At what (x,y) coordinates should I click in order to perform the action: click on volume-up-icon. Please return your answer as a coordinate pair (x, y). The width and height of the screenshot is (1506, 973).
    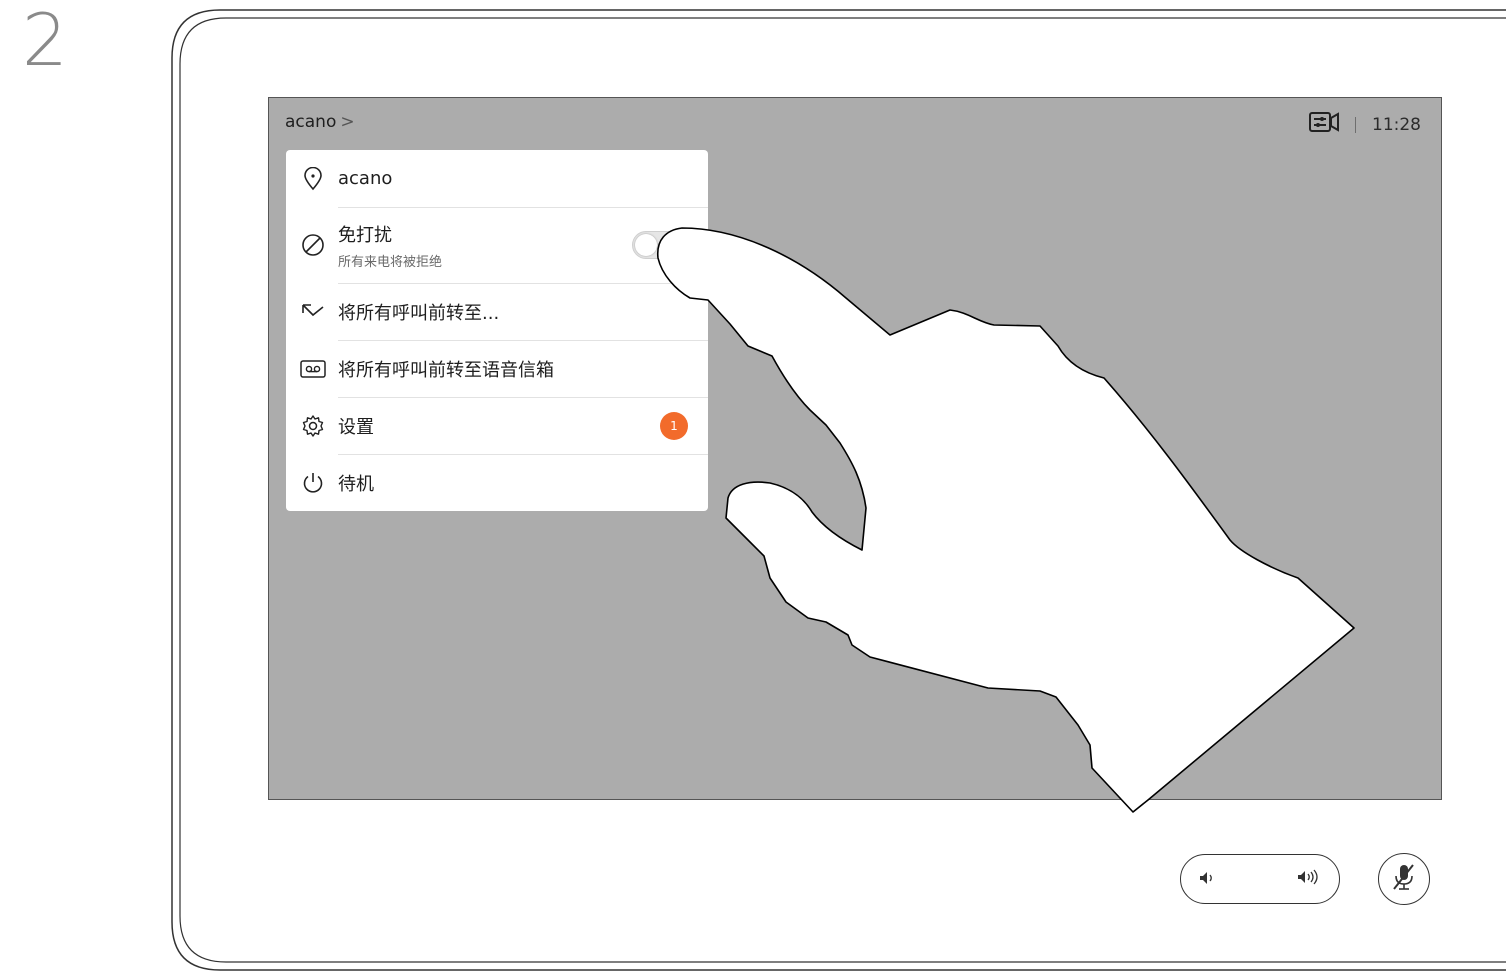
    Looking at the image, I should click on (1309, 879).